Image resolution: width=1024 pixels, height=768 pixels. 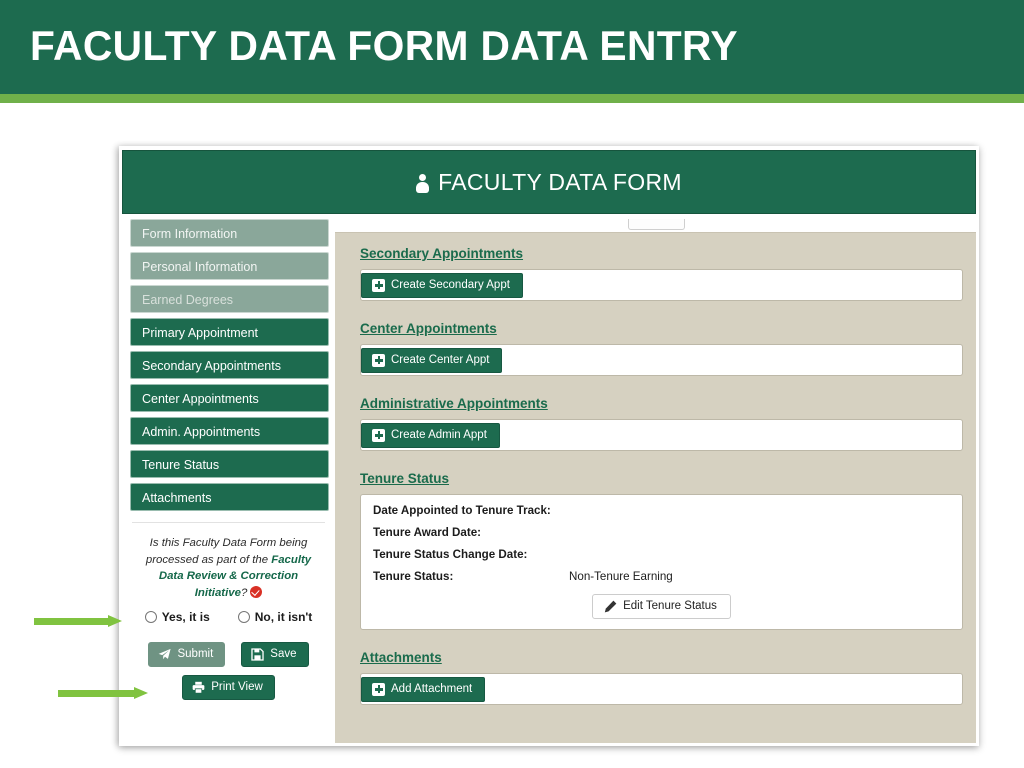 What do you see at coordinates (243, 617) in the screenshot?
I see `radio-dot-no` at bounding box center [243, 617].